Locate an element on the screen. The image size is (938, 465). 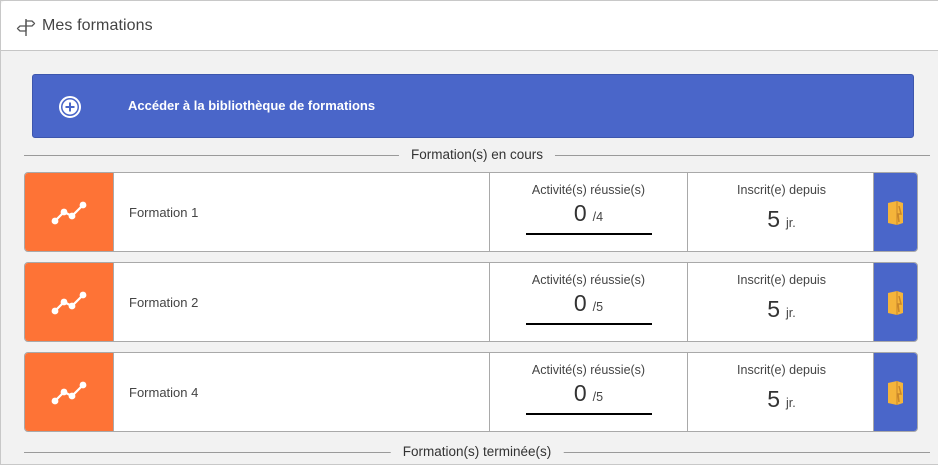
course-name: Formation 1 is located at coordinates (163, 212).